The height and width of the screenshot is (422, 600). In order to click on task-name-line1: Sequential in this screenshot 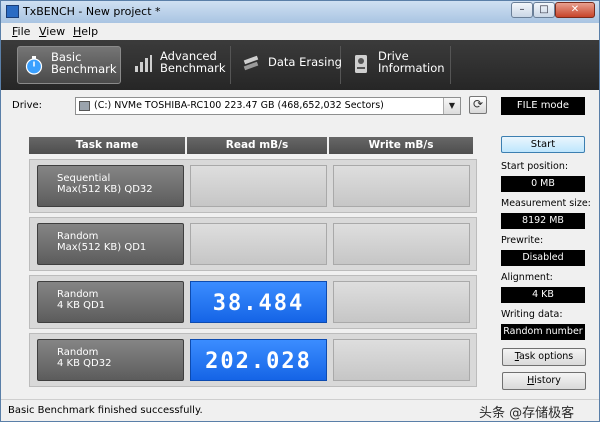, I will do `click(84, 178)`.